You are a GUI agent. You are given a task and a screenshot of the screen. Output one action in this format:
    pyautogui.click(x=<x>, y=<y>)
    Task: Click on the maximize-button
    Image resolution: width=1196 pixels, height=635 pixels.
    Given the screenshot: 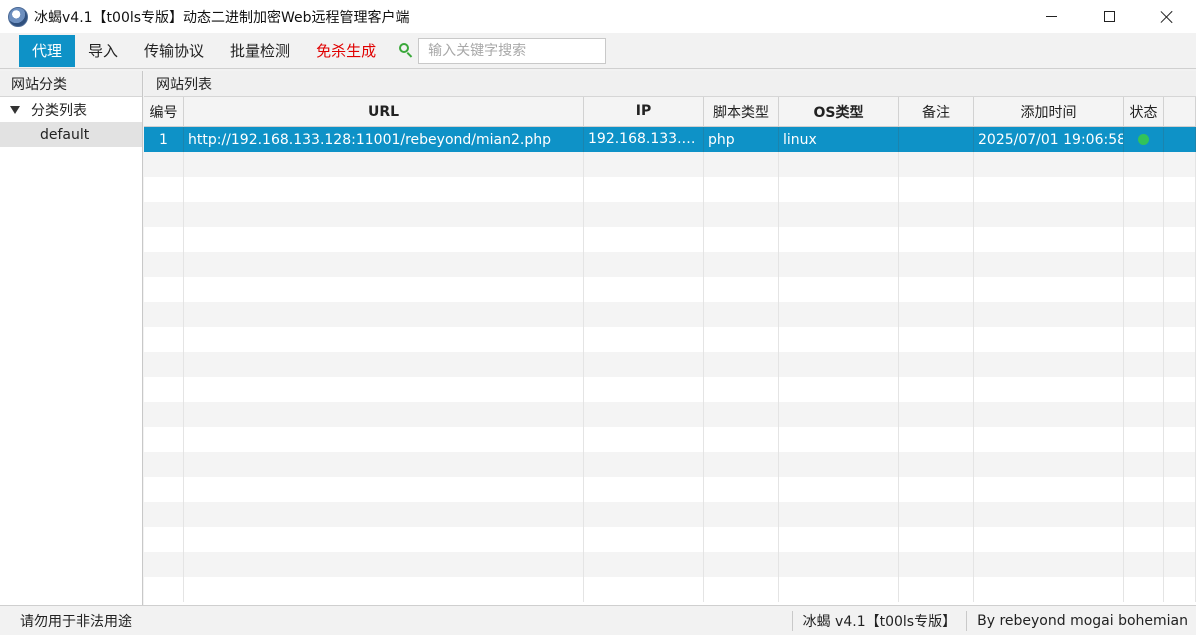 What is the action you would take?
    pyautogui.click(x=1109, y=16)
    